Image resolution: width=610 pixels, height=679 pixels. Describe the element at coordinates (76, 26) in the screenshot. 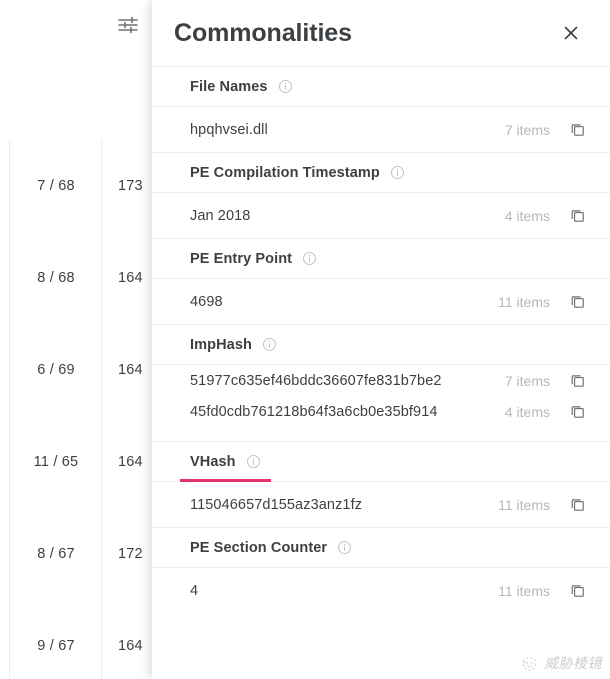

I see `table-toolbar` at that location.